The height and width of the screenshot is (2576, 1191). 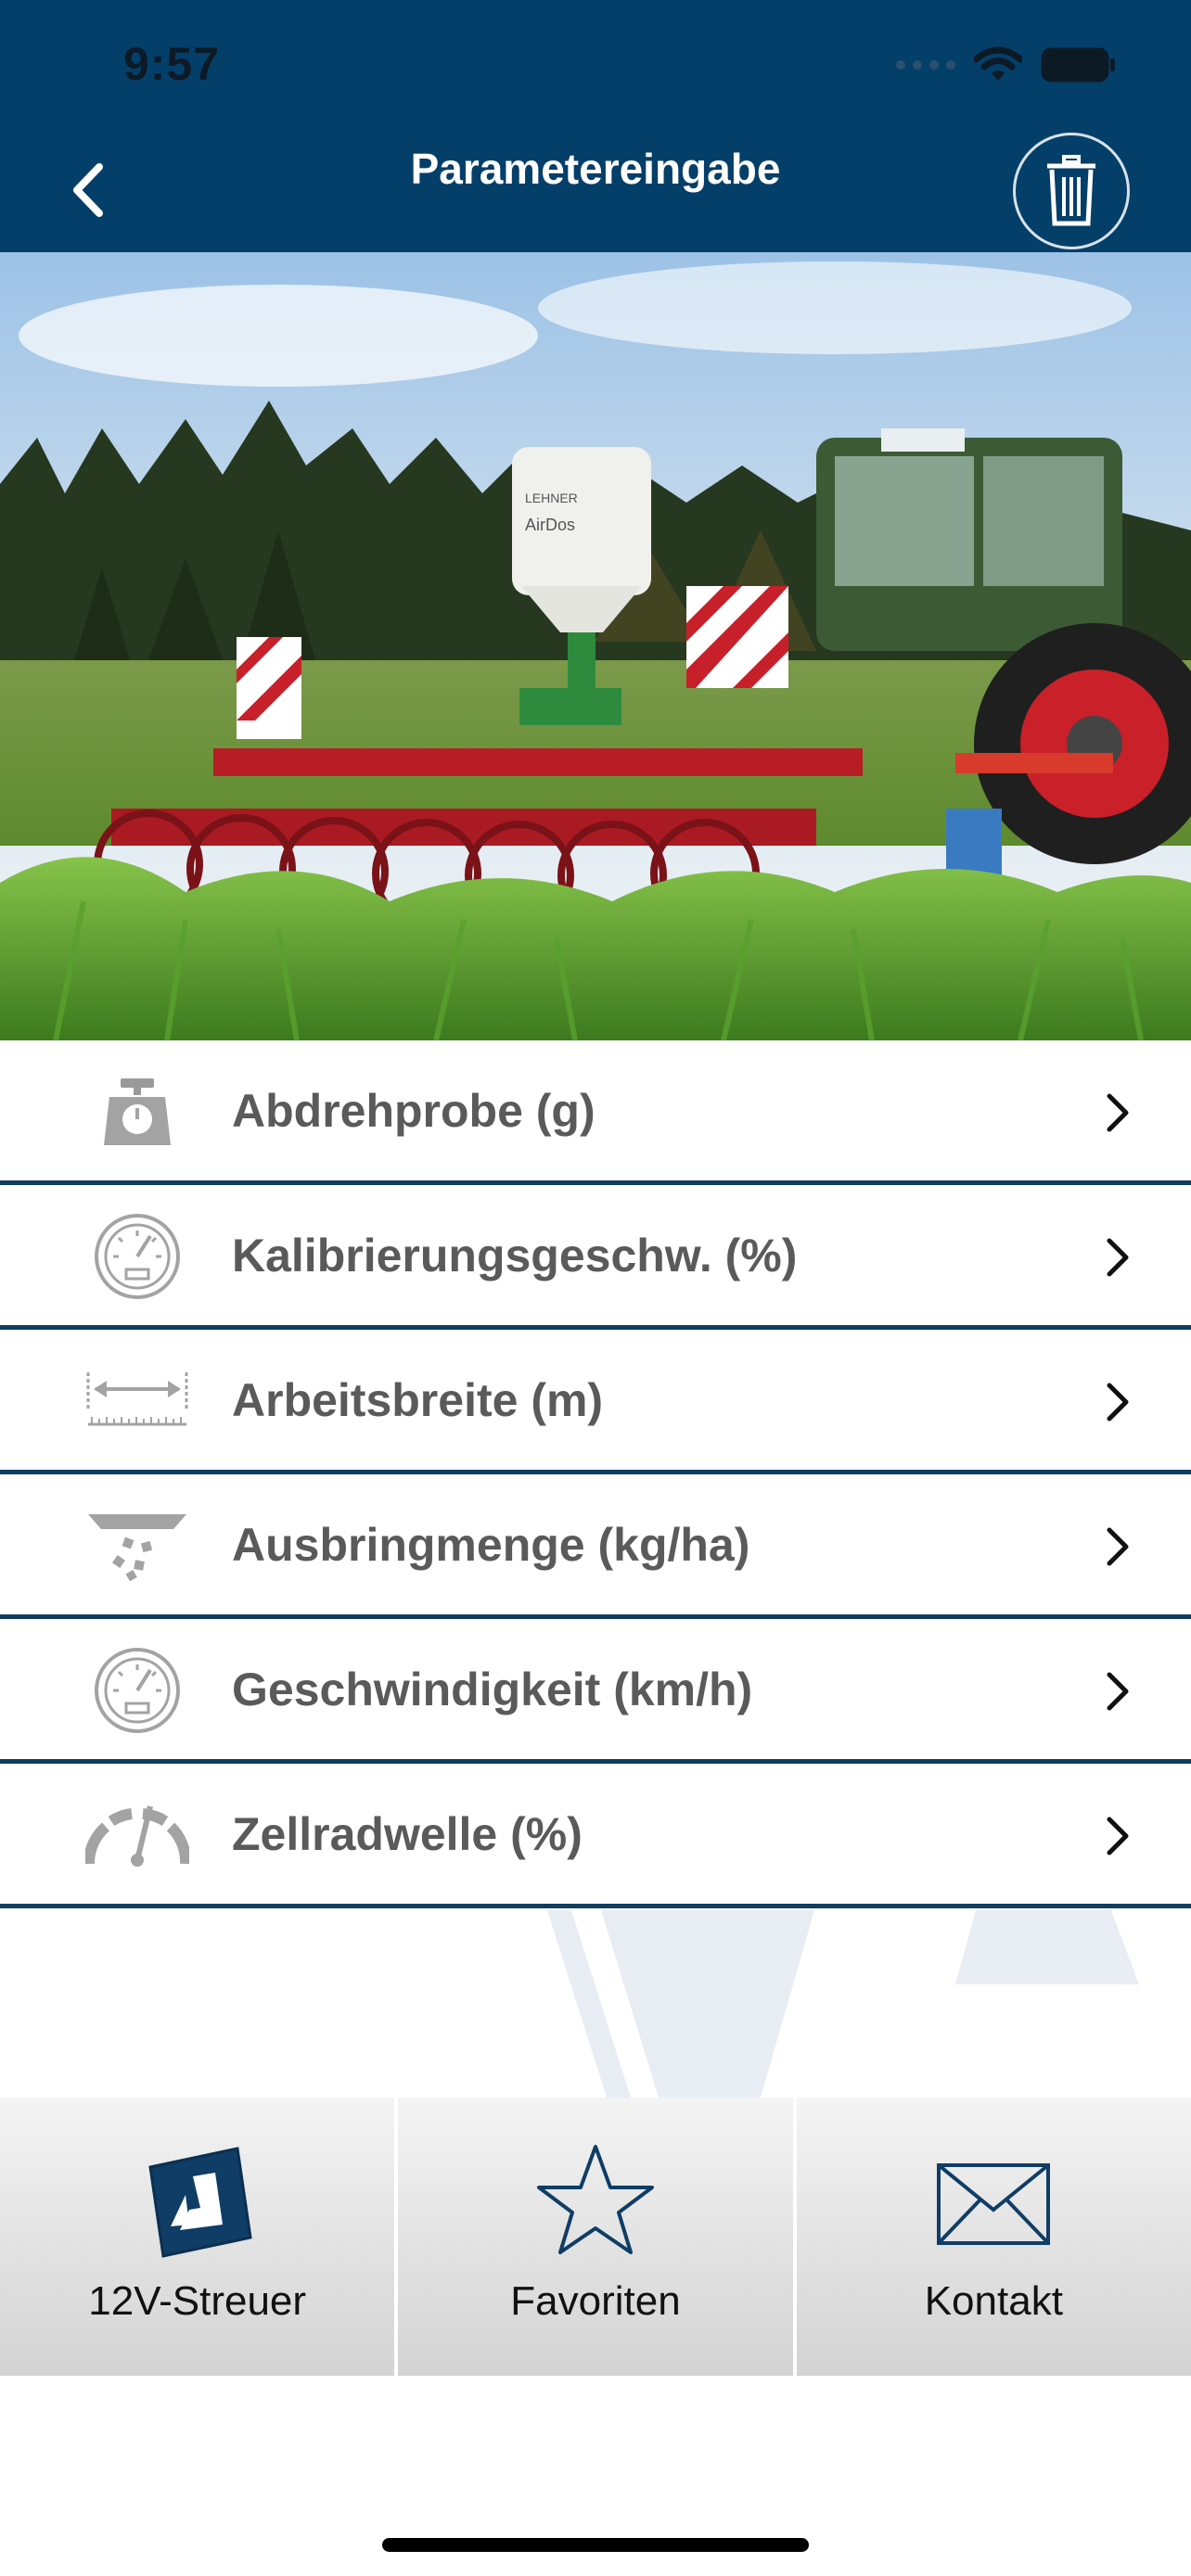 I want to click on gauge-icon, so click(x=137, y=1257).